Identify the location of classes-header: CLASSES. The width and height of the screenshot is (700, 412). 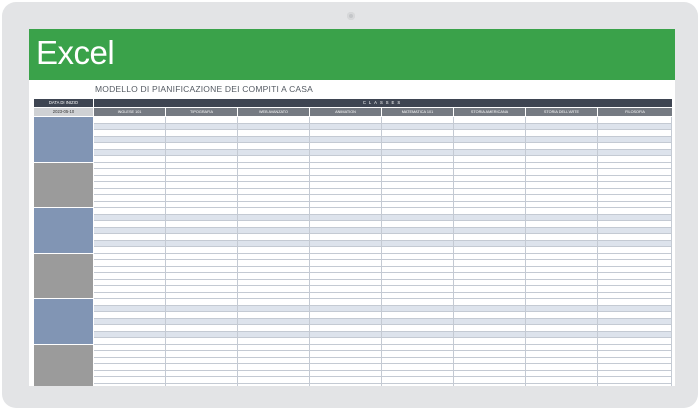
(383, 103).